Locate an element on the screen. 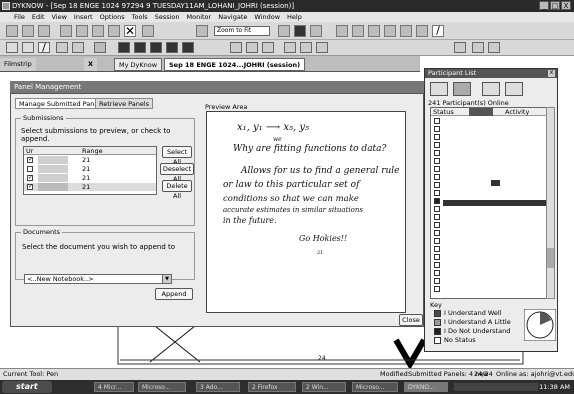  menu-edit: Edit is located at coordinates (38, 17).